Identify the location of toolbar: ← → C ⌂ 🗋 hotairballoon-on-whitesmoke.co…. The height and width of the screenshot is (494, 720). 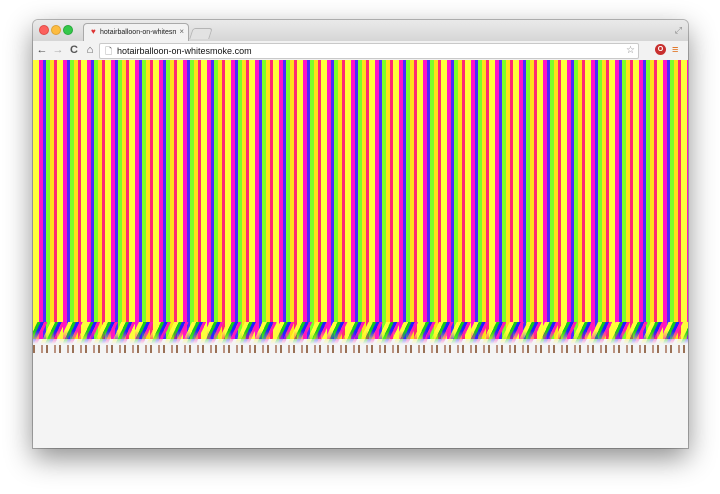
(360, 51).